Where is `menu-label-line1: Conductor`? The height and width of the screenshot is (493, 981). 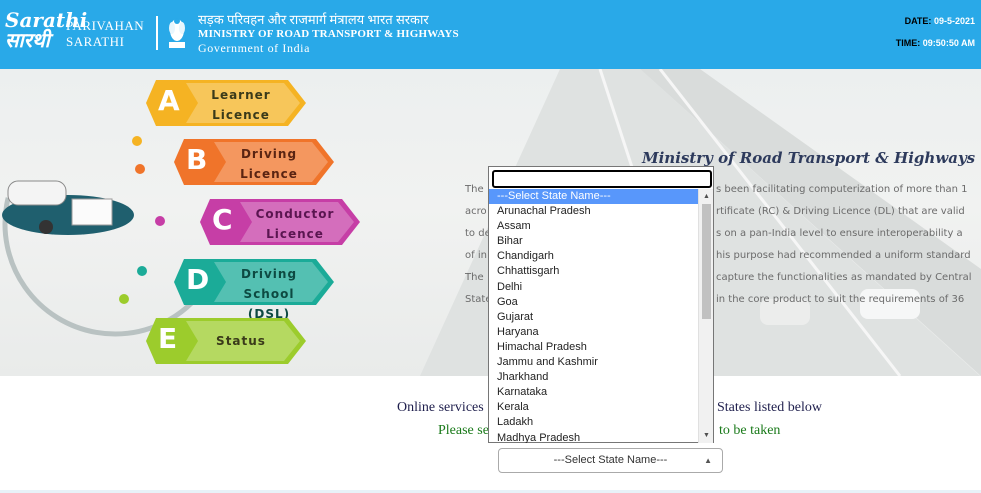 menu-label-line1: Conductor is located at coordinates (295, 214).